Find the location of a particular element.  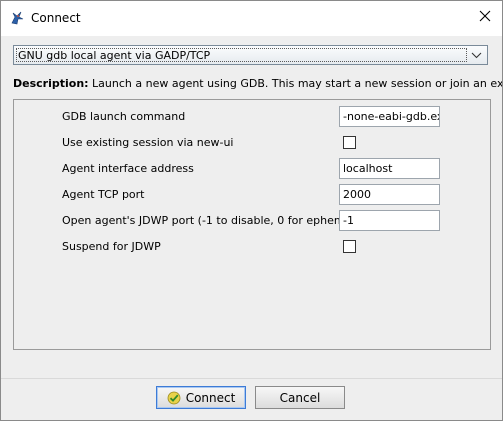

description-label: Description: is located at coordinates (51, 83).